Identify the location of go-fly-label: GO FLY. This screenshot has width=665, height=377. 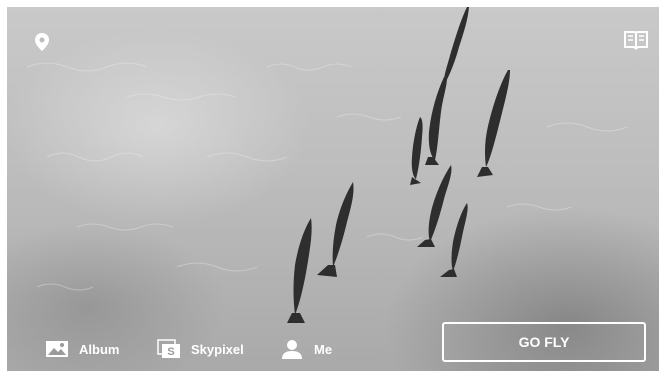
(544, 342).